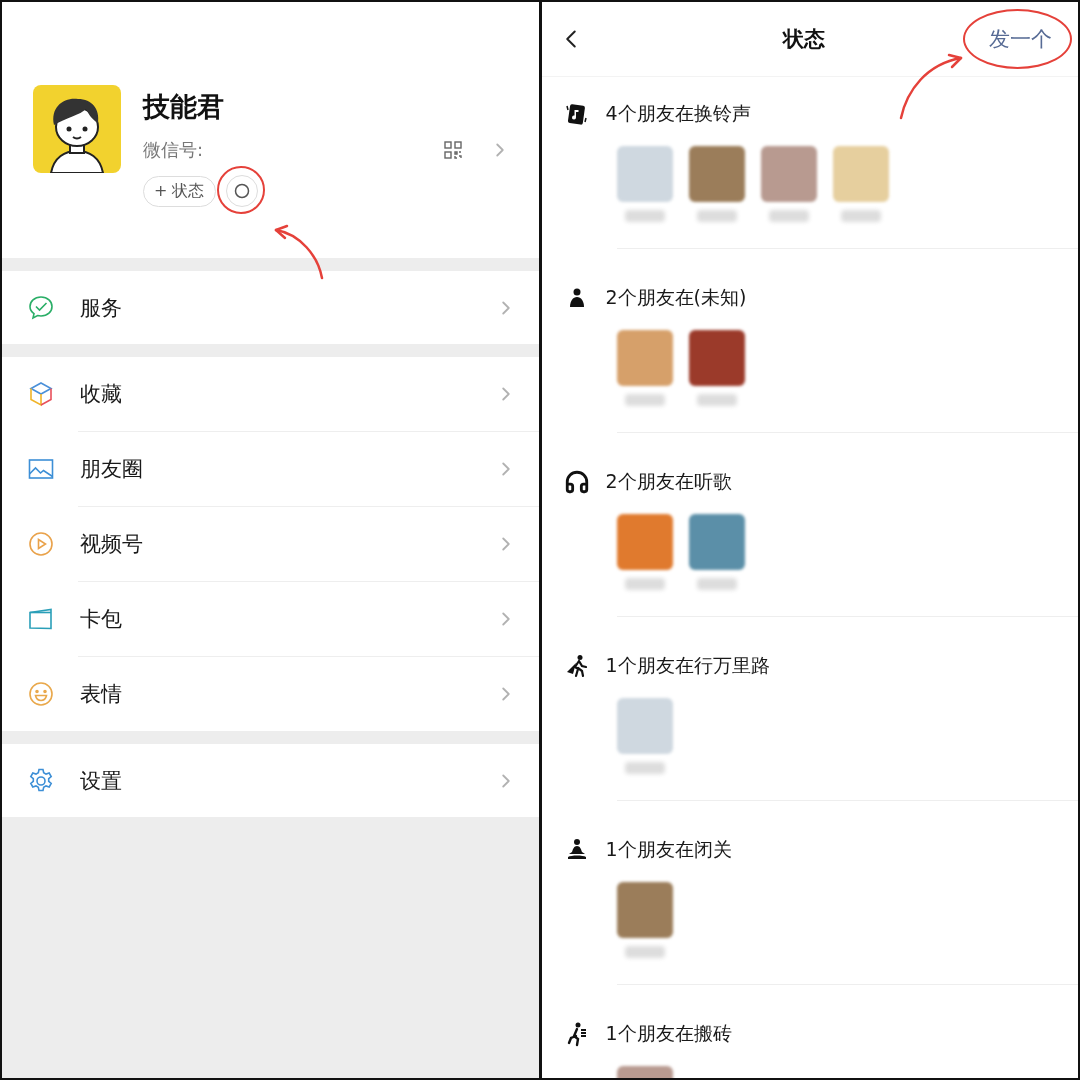  Describe the element at coordinates (804, 39) in the screenshot. I see `page-title: 状态` at that location.